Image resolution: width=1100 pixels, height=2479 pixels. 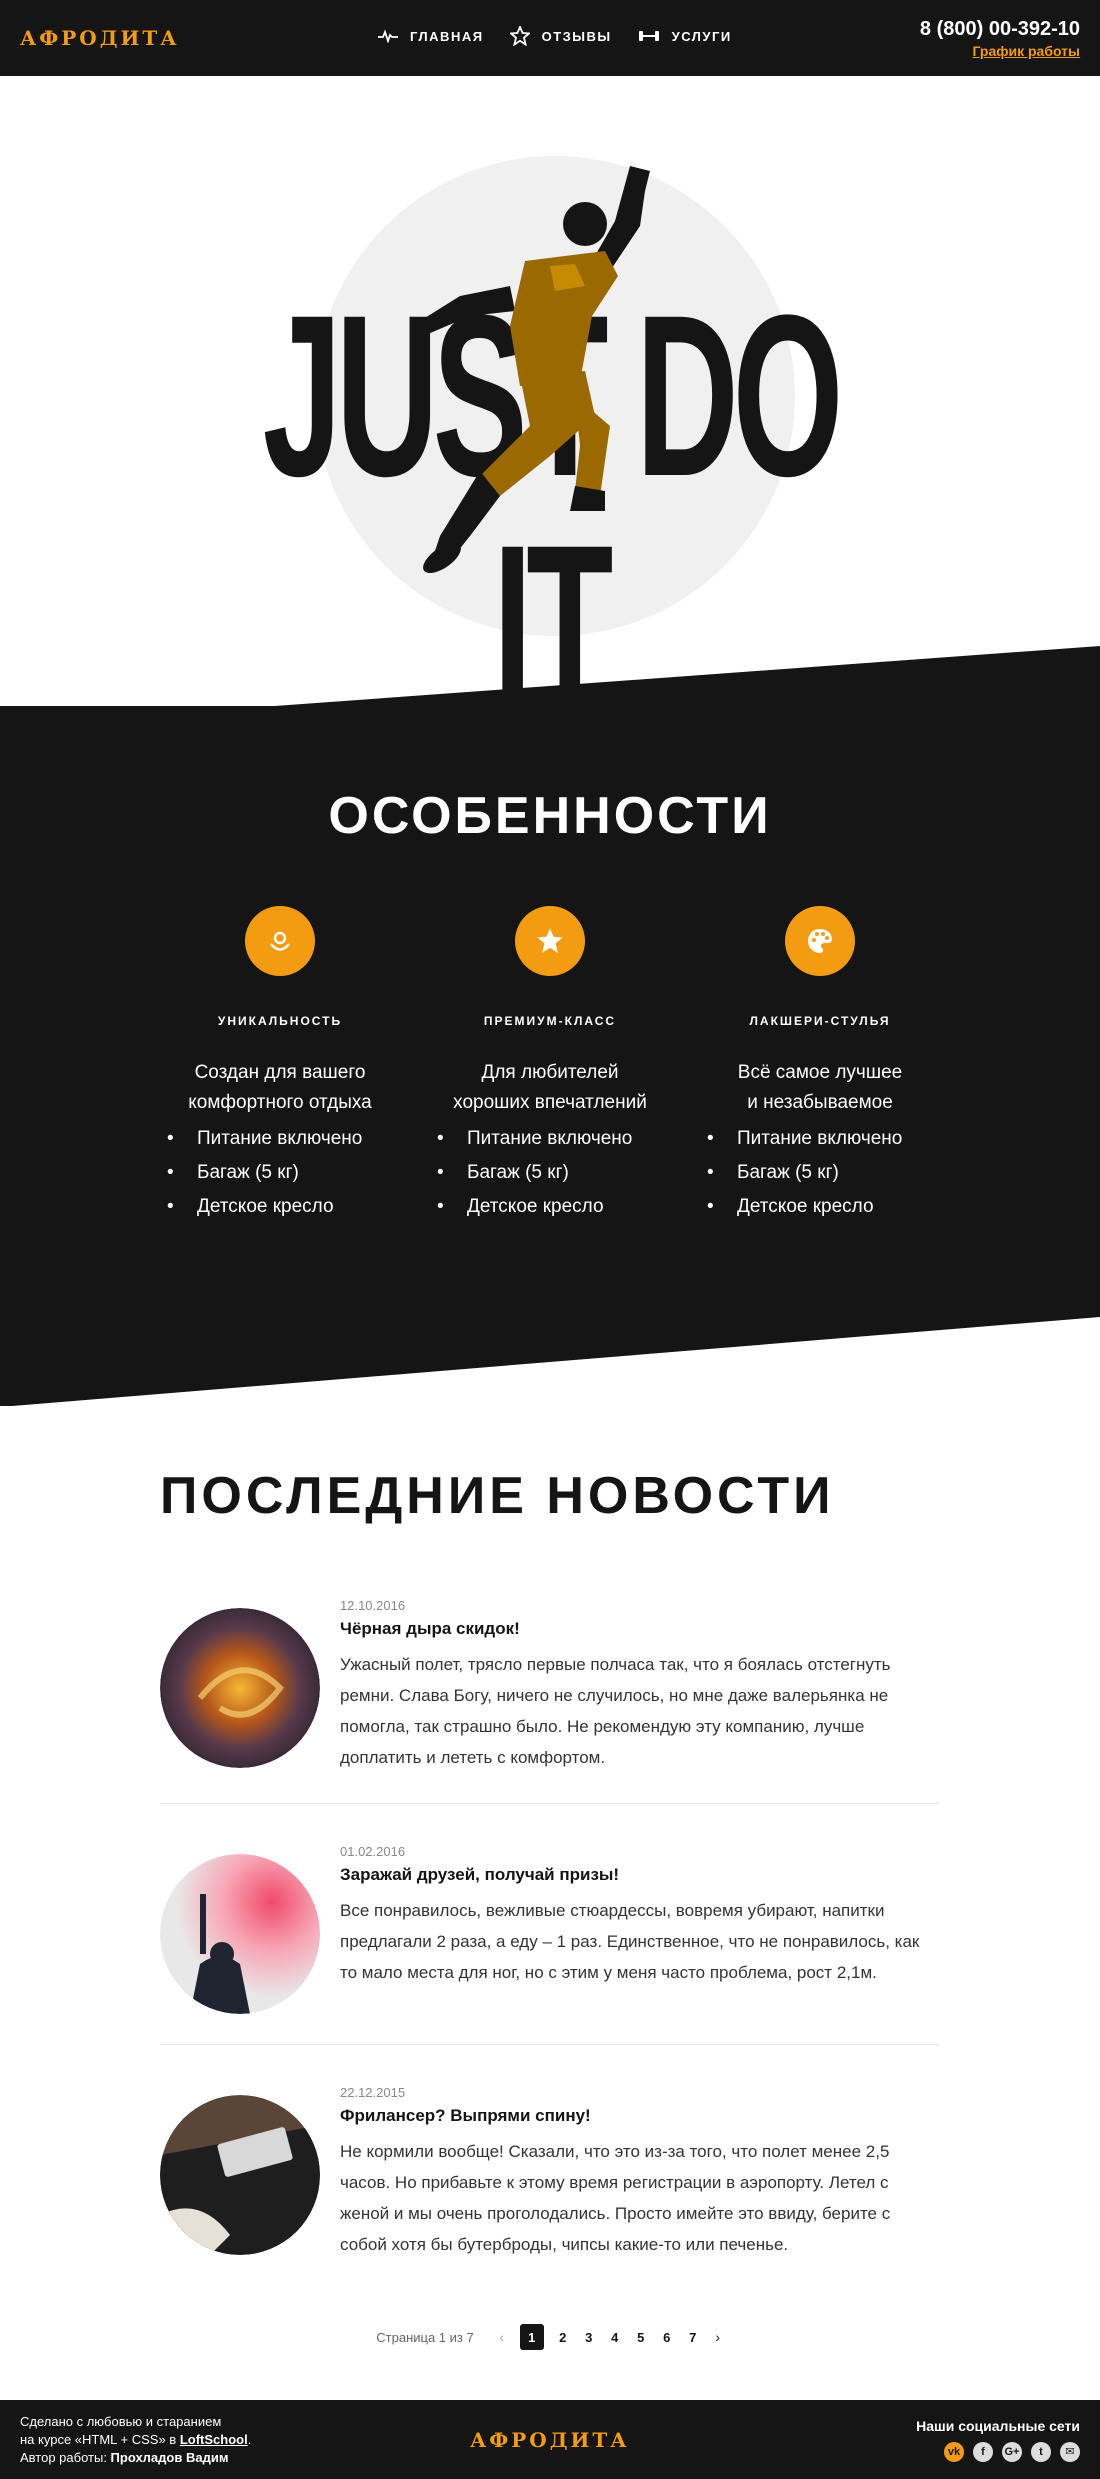 I want to click on feature-title: лакшери-стулья, so click(x=820, y=1021).